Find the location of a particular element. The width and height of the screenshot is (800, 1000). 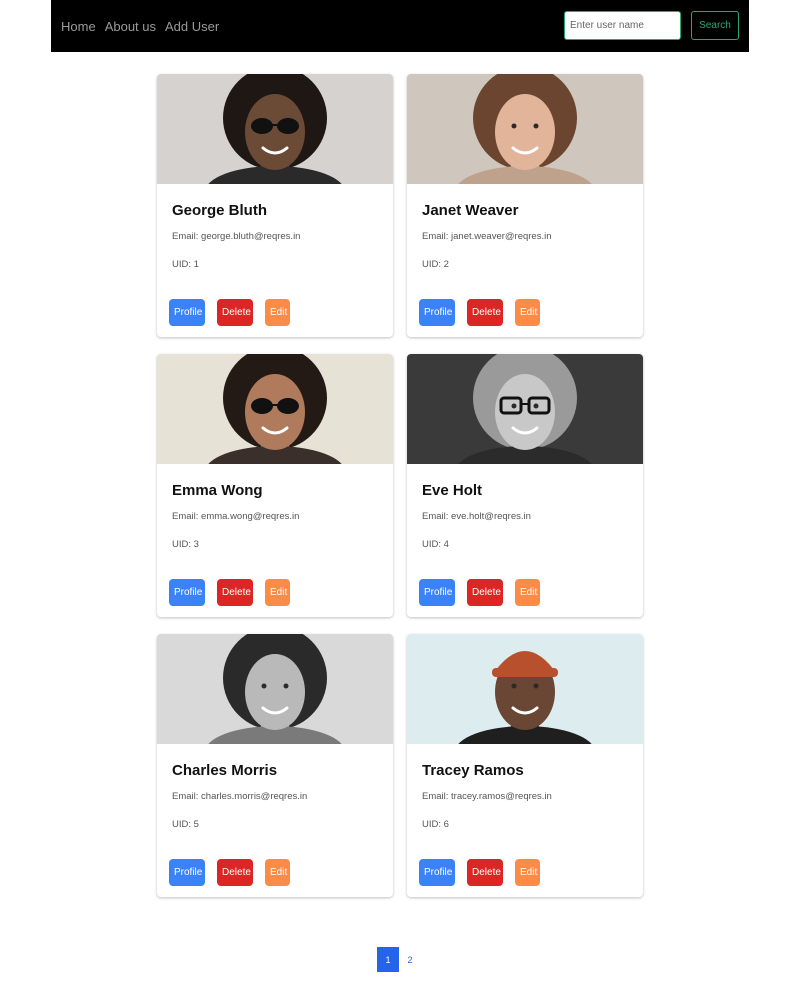

nav-about-link: About us is located at coordinates (130, 26).